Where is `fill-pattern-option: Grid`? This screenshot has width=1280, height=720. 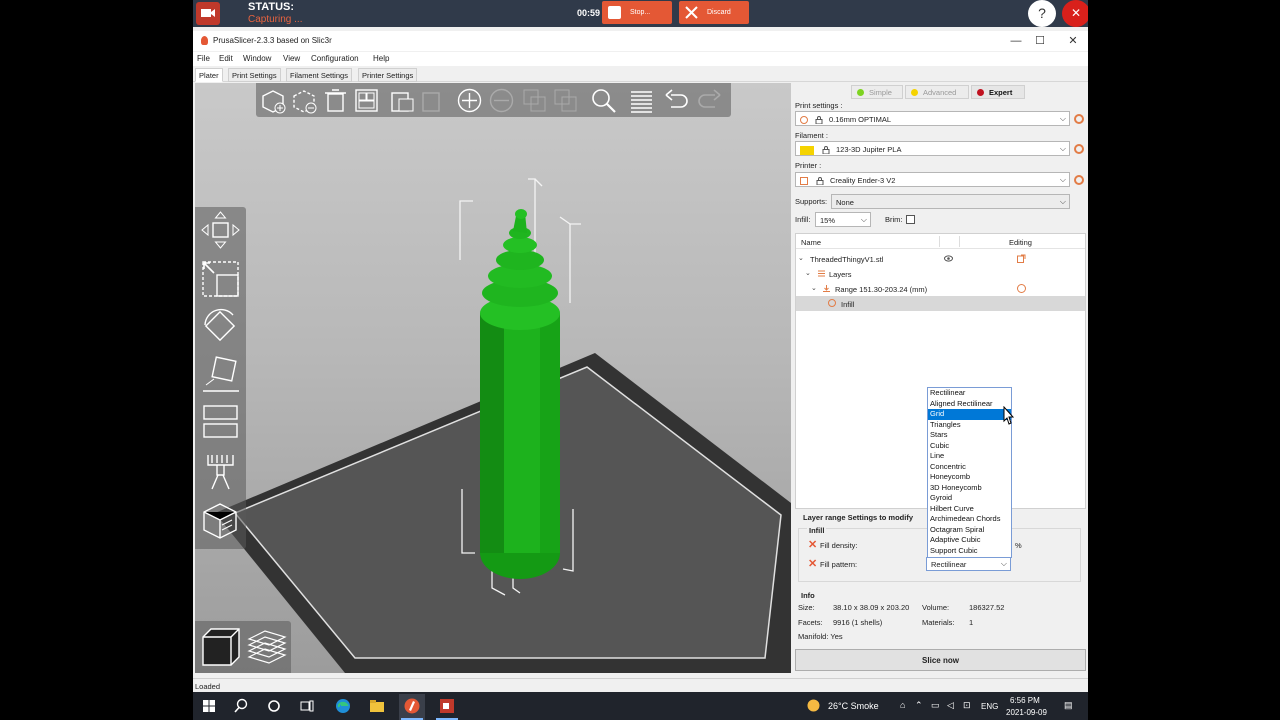 fill-pattern-option: Grid is located at coordinates (969, 414).